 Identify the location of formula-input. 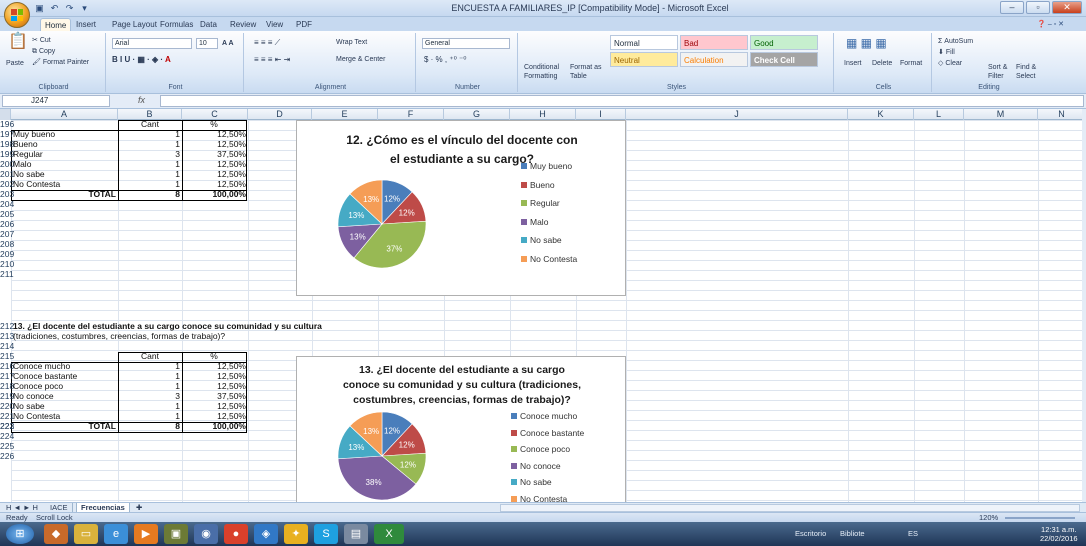
(622, 101).